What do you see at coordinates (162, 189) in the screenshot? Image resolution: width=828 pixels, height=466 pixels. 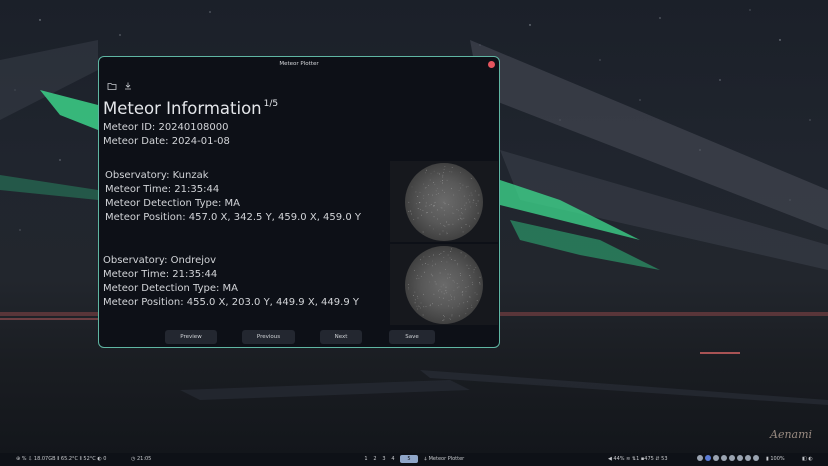 I see `meteor-time-1: Meteor Time: 21:35:44` at bounding box center [162, 189].